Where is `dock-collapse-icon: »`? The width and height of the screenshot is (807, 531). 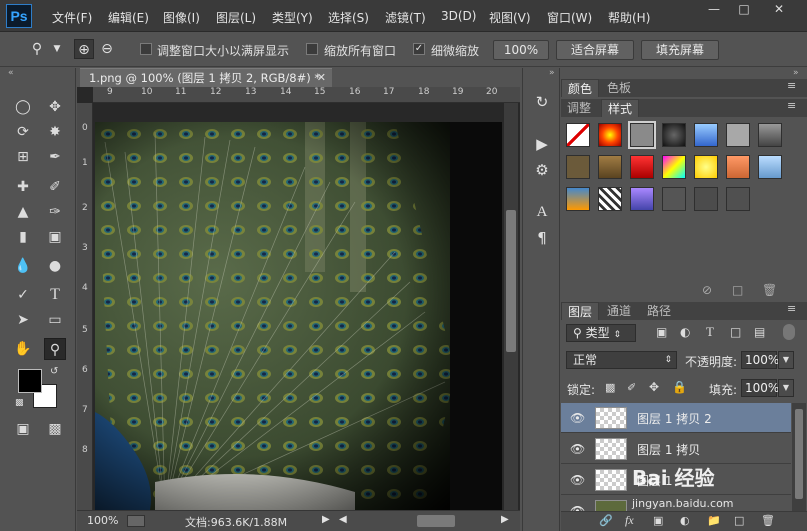
dock-collapse-icon: » is located at coordinates (552, 73).